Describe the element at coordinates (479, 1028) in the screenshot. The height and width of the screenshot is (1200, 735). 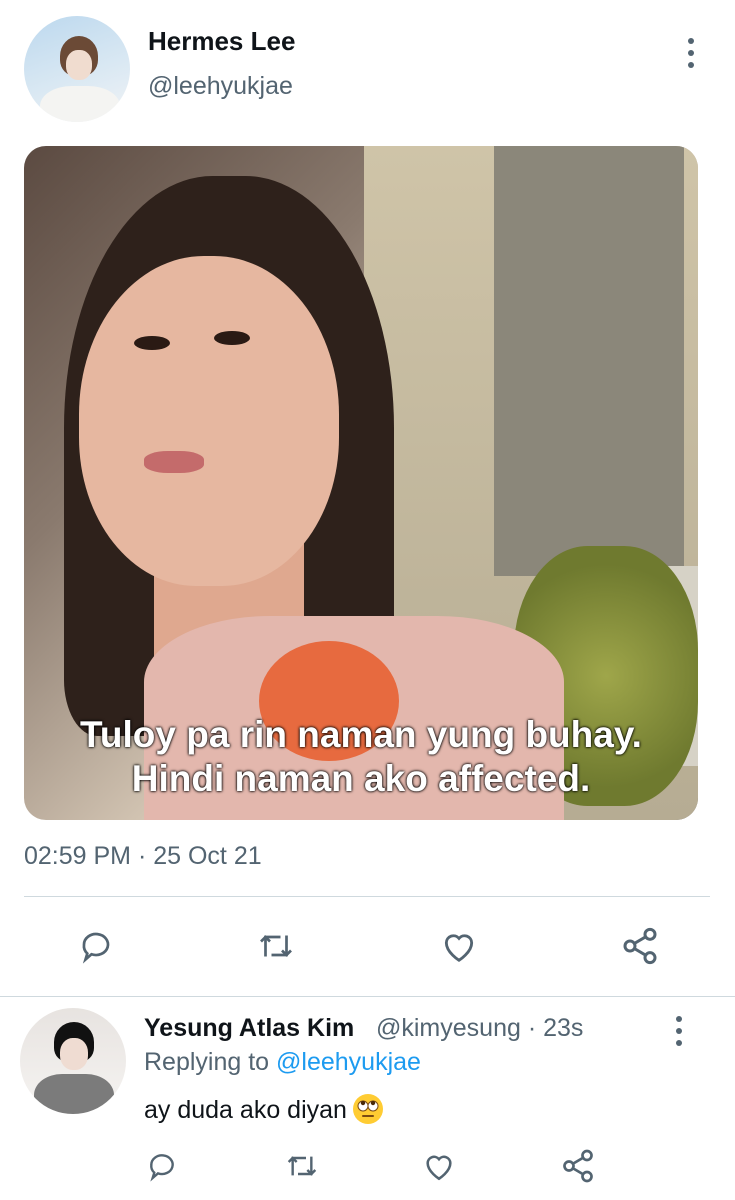
I see `reply-author-handle: @kimyesung · 23s` at that location.